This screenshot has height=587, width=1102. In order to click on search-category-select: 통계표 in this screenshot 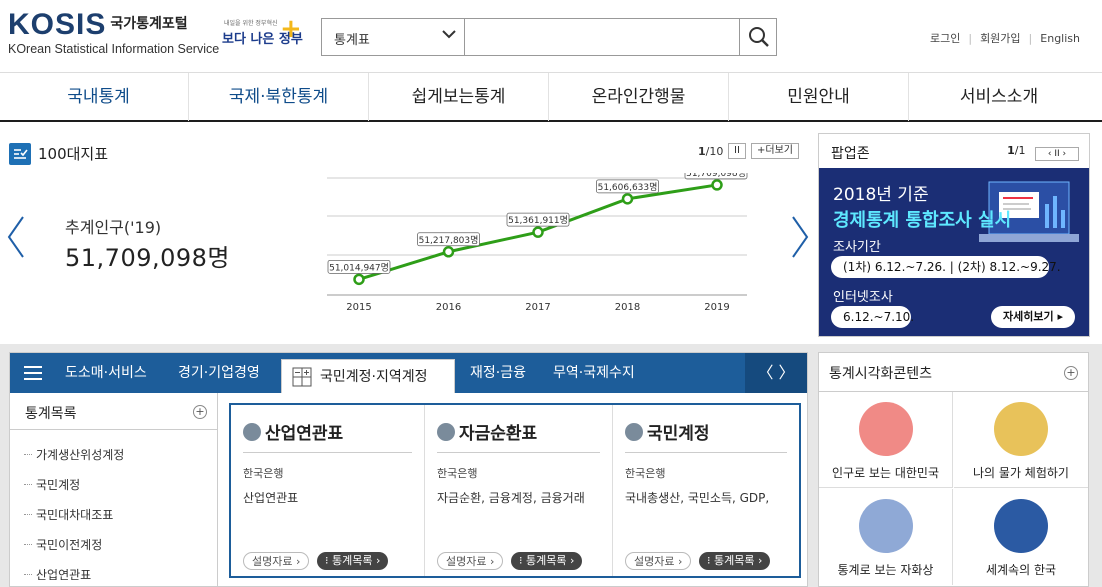, I will do `click(393, 37)`.